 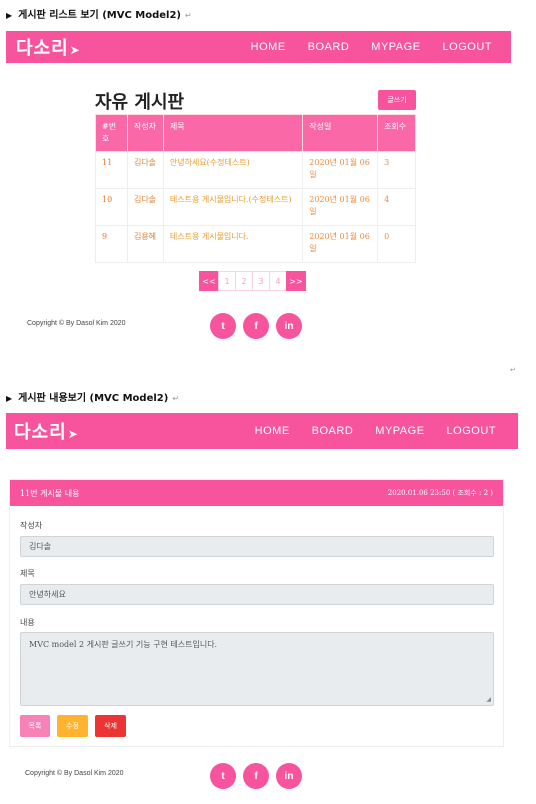 What do you see at coordinates (233, 133) in the screenshot?
I see `column-header-title: 제목` at bounding box center [233, 133].